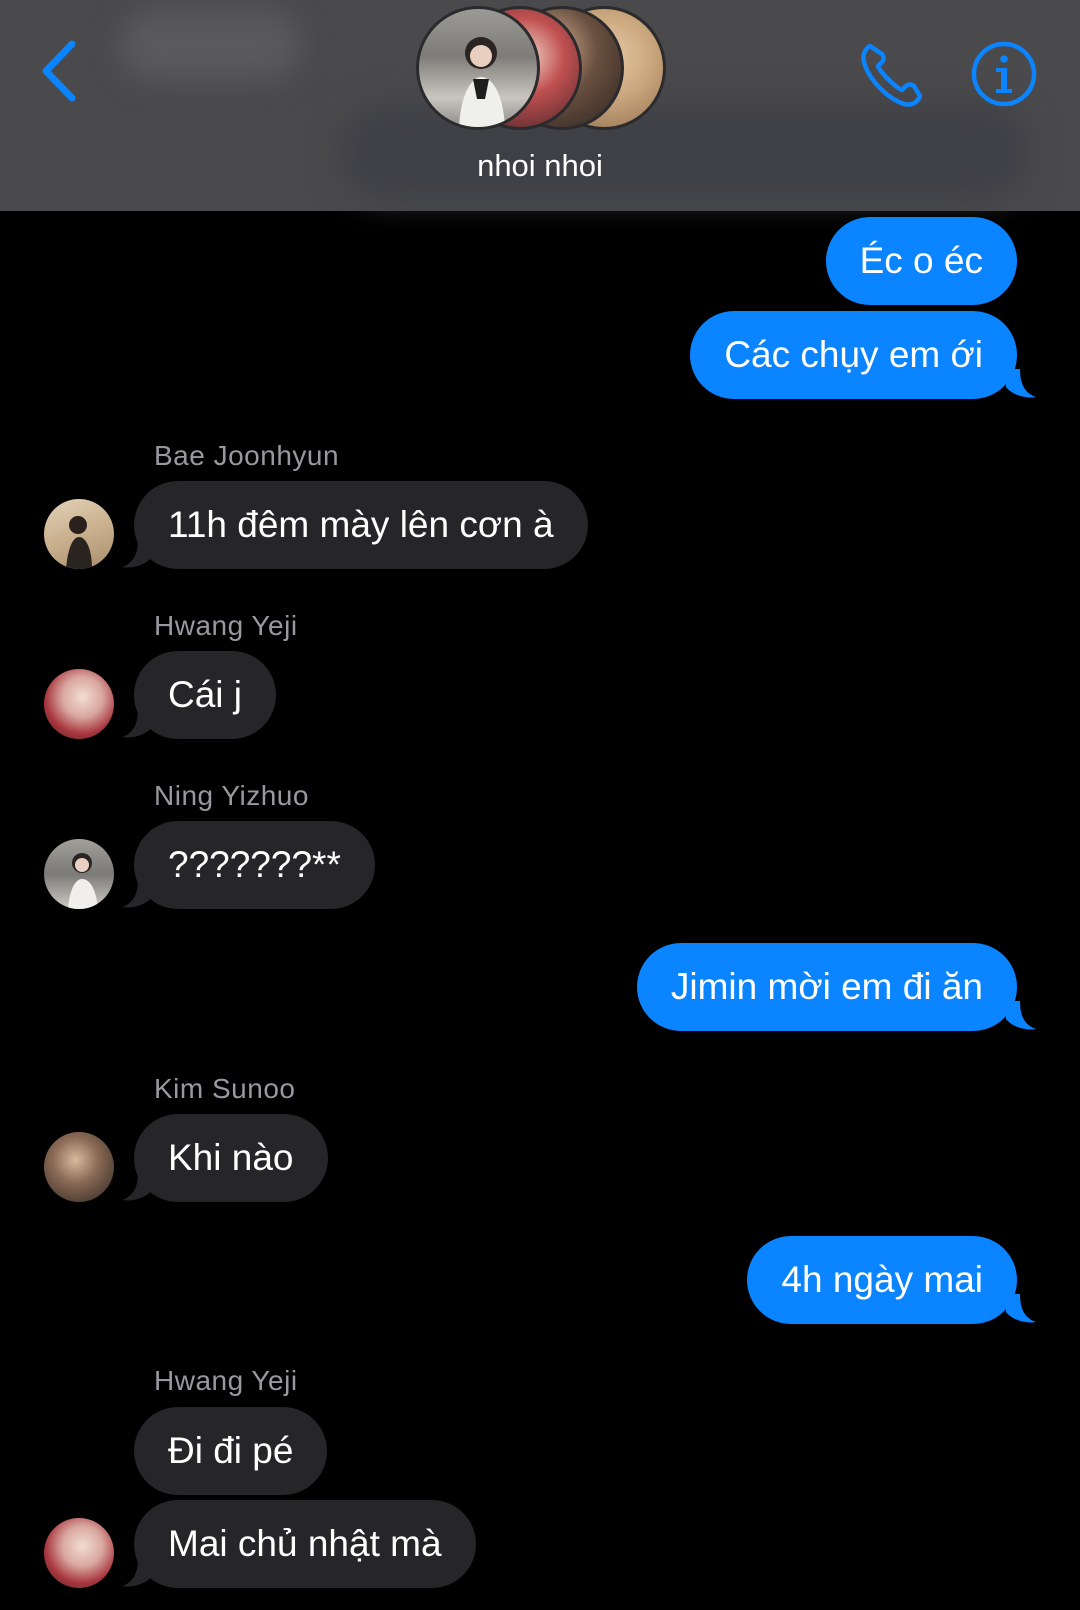  Describe the element at coordinates (853, 355) in the screenshot. I see `outgoing-message-bubble: Các chụy em ới` at that location.